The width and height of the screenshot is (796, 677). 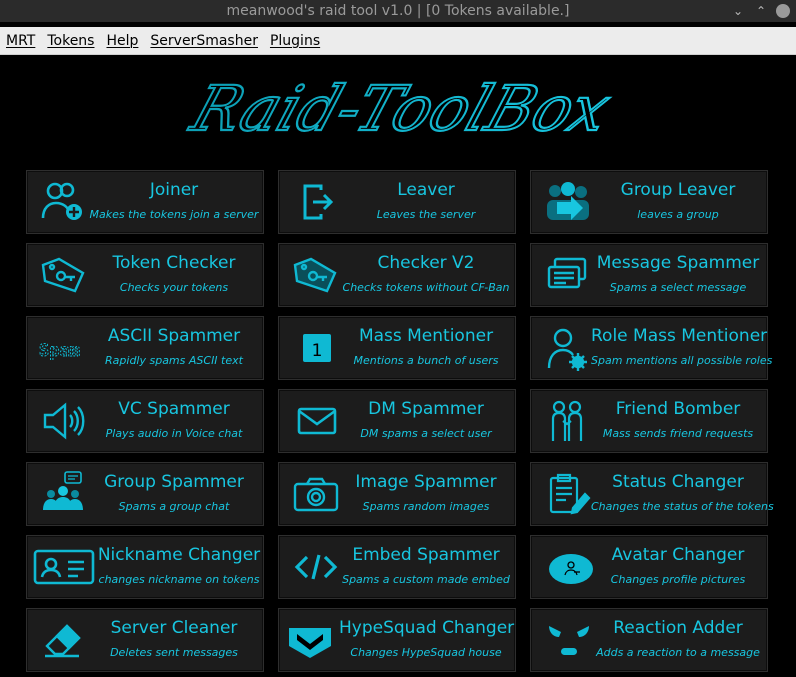 What do you see at coordinates (678, 190) in the screenshot?
I see `tile-title: Group Leaver` at bounding box center [678, 190].